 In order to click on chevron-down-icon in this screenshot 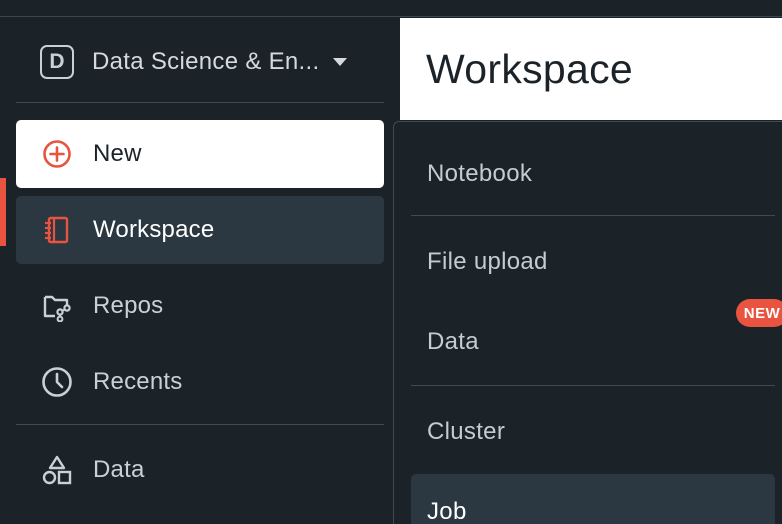, I will do `click(340, 62)`.